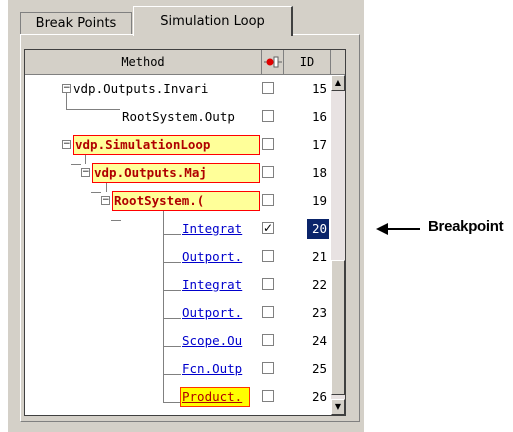  What do you see at coordinates (338, 83) in the screenshot?
I see `scroll-up-button: ▲` at bounding box center [338, 83].